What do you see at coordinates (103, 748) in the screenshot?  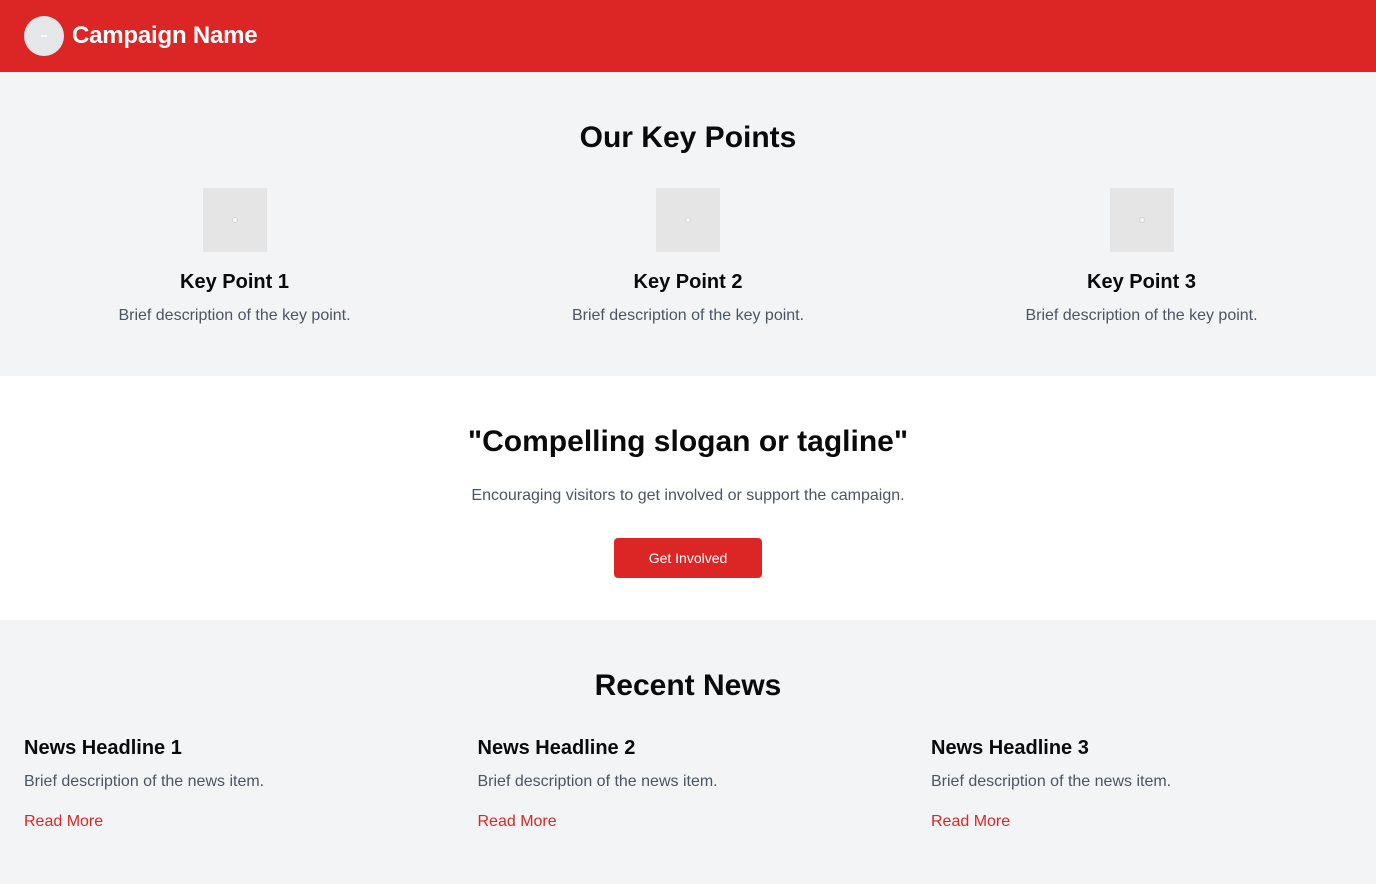 I see `news-headline: News Headline 1` at bounding box center [103, 748].